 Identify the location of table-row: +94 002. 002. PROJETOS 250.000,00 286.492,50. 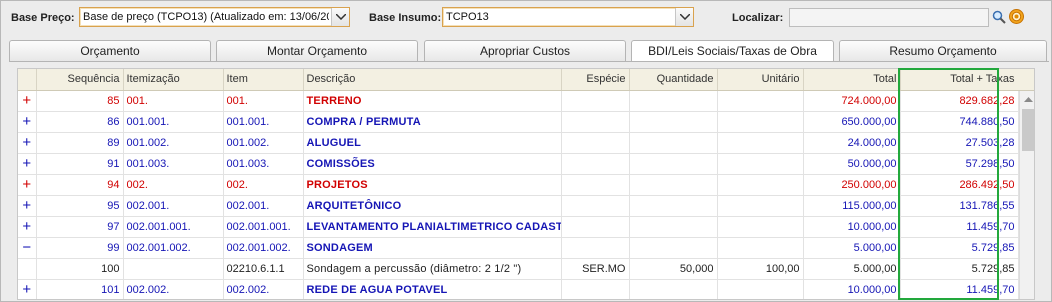
(518, 185).